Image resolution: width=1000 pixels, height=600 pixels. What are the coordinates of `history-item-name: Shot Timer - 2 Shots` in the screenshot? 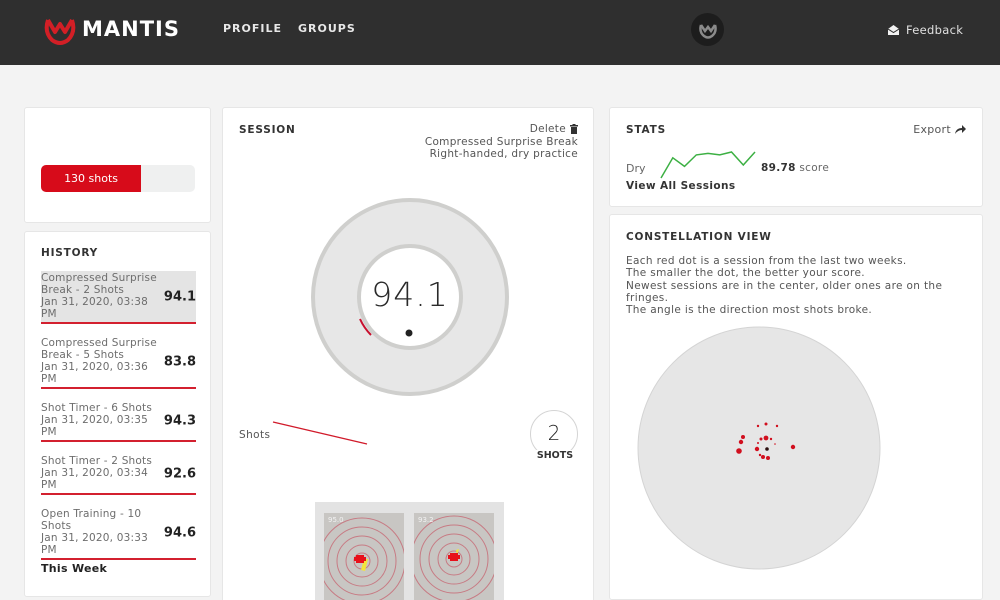 It's located at (97, 461).